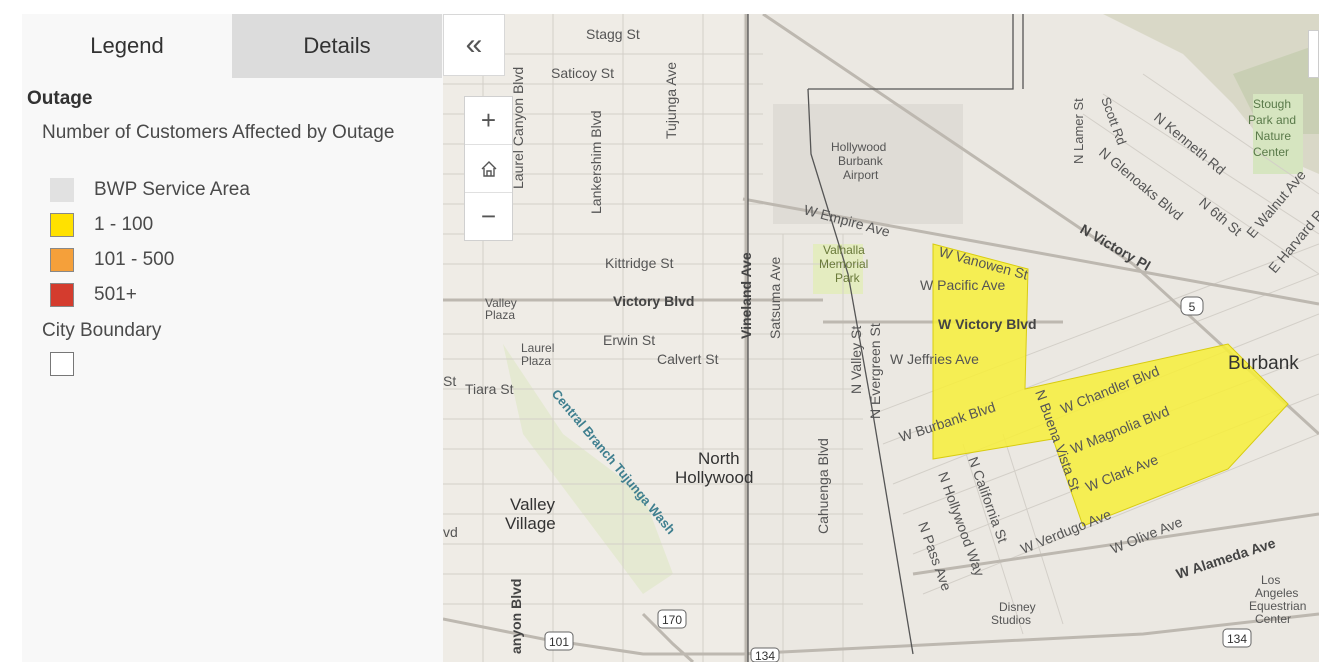  What do you see at coordinates (875, 371) in the screenshot?
I see `map-label: N Evergreen St` at bounding box center [875, 371].